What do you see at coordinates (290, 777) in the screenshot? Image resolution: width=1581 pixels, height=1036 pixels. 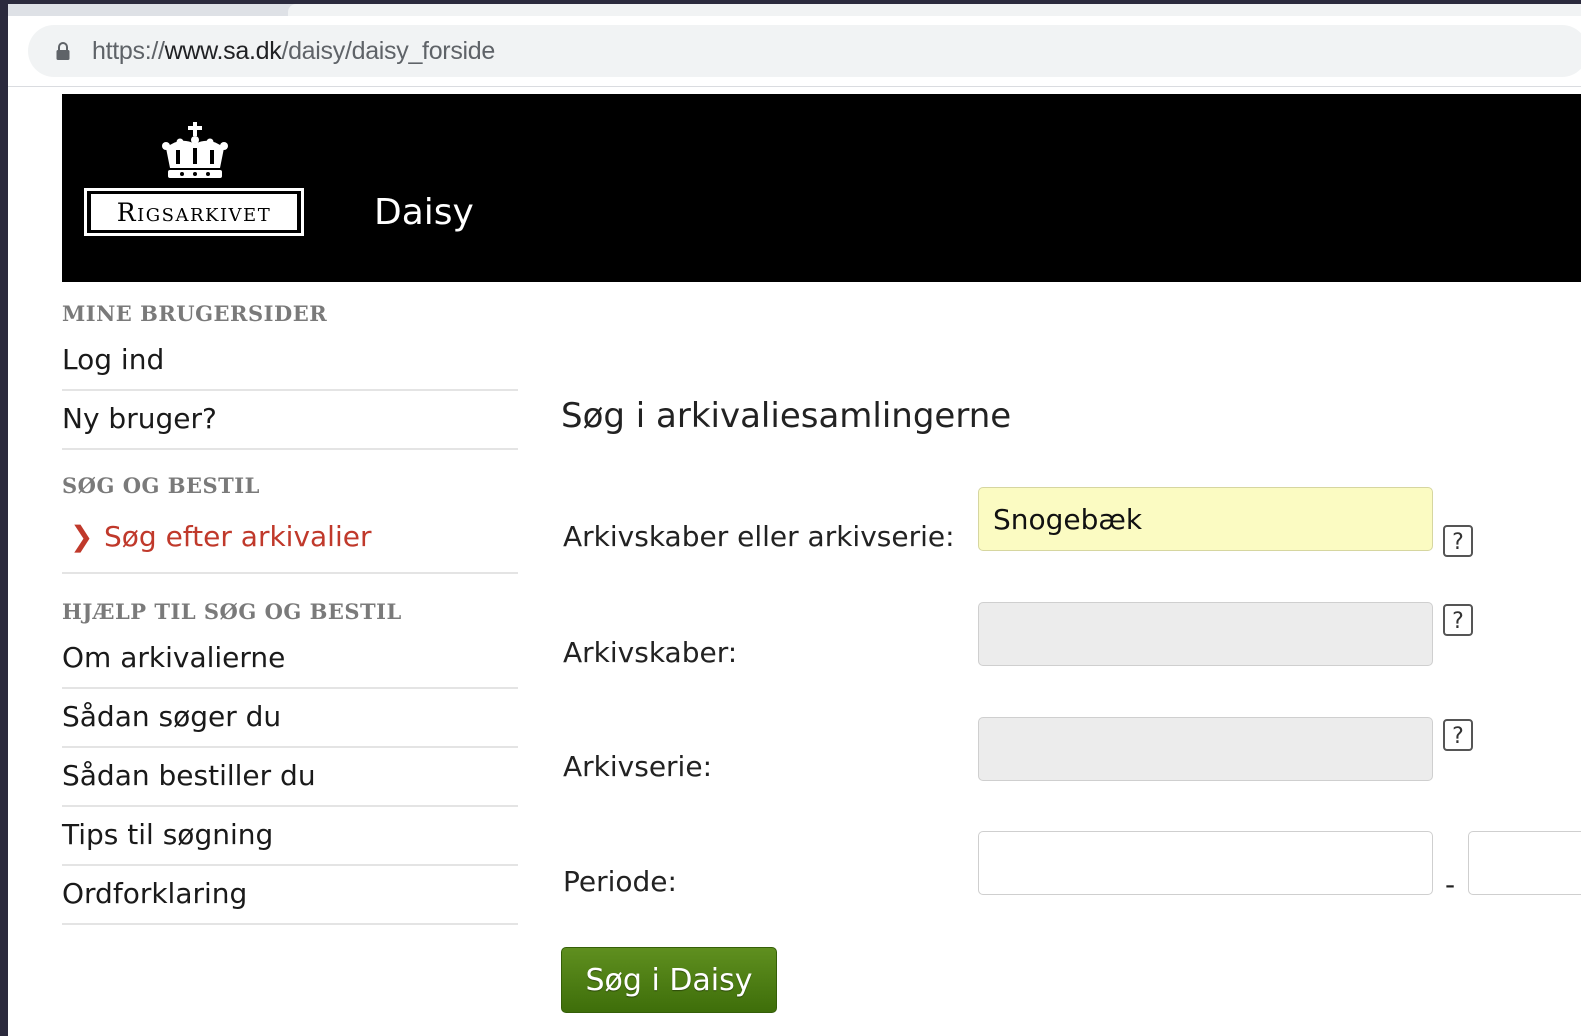 I see `sidebar-item-saadan-bestiller-du: Sådan bestiller du` at bounding box center [290, 777].